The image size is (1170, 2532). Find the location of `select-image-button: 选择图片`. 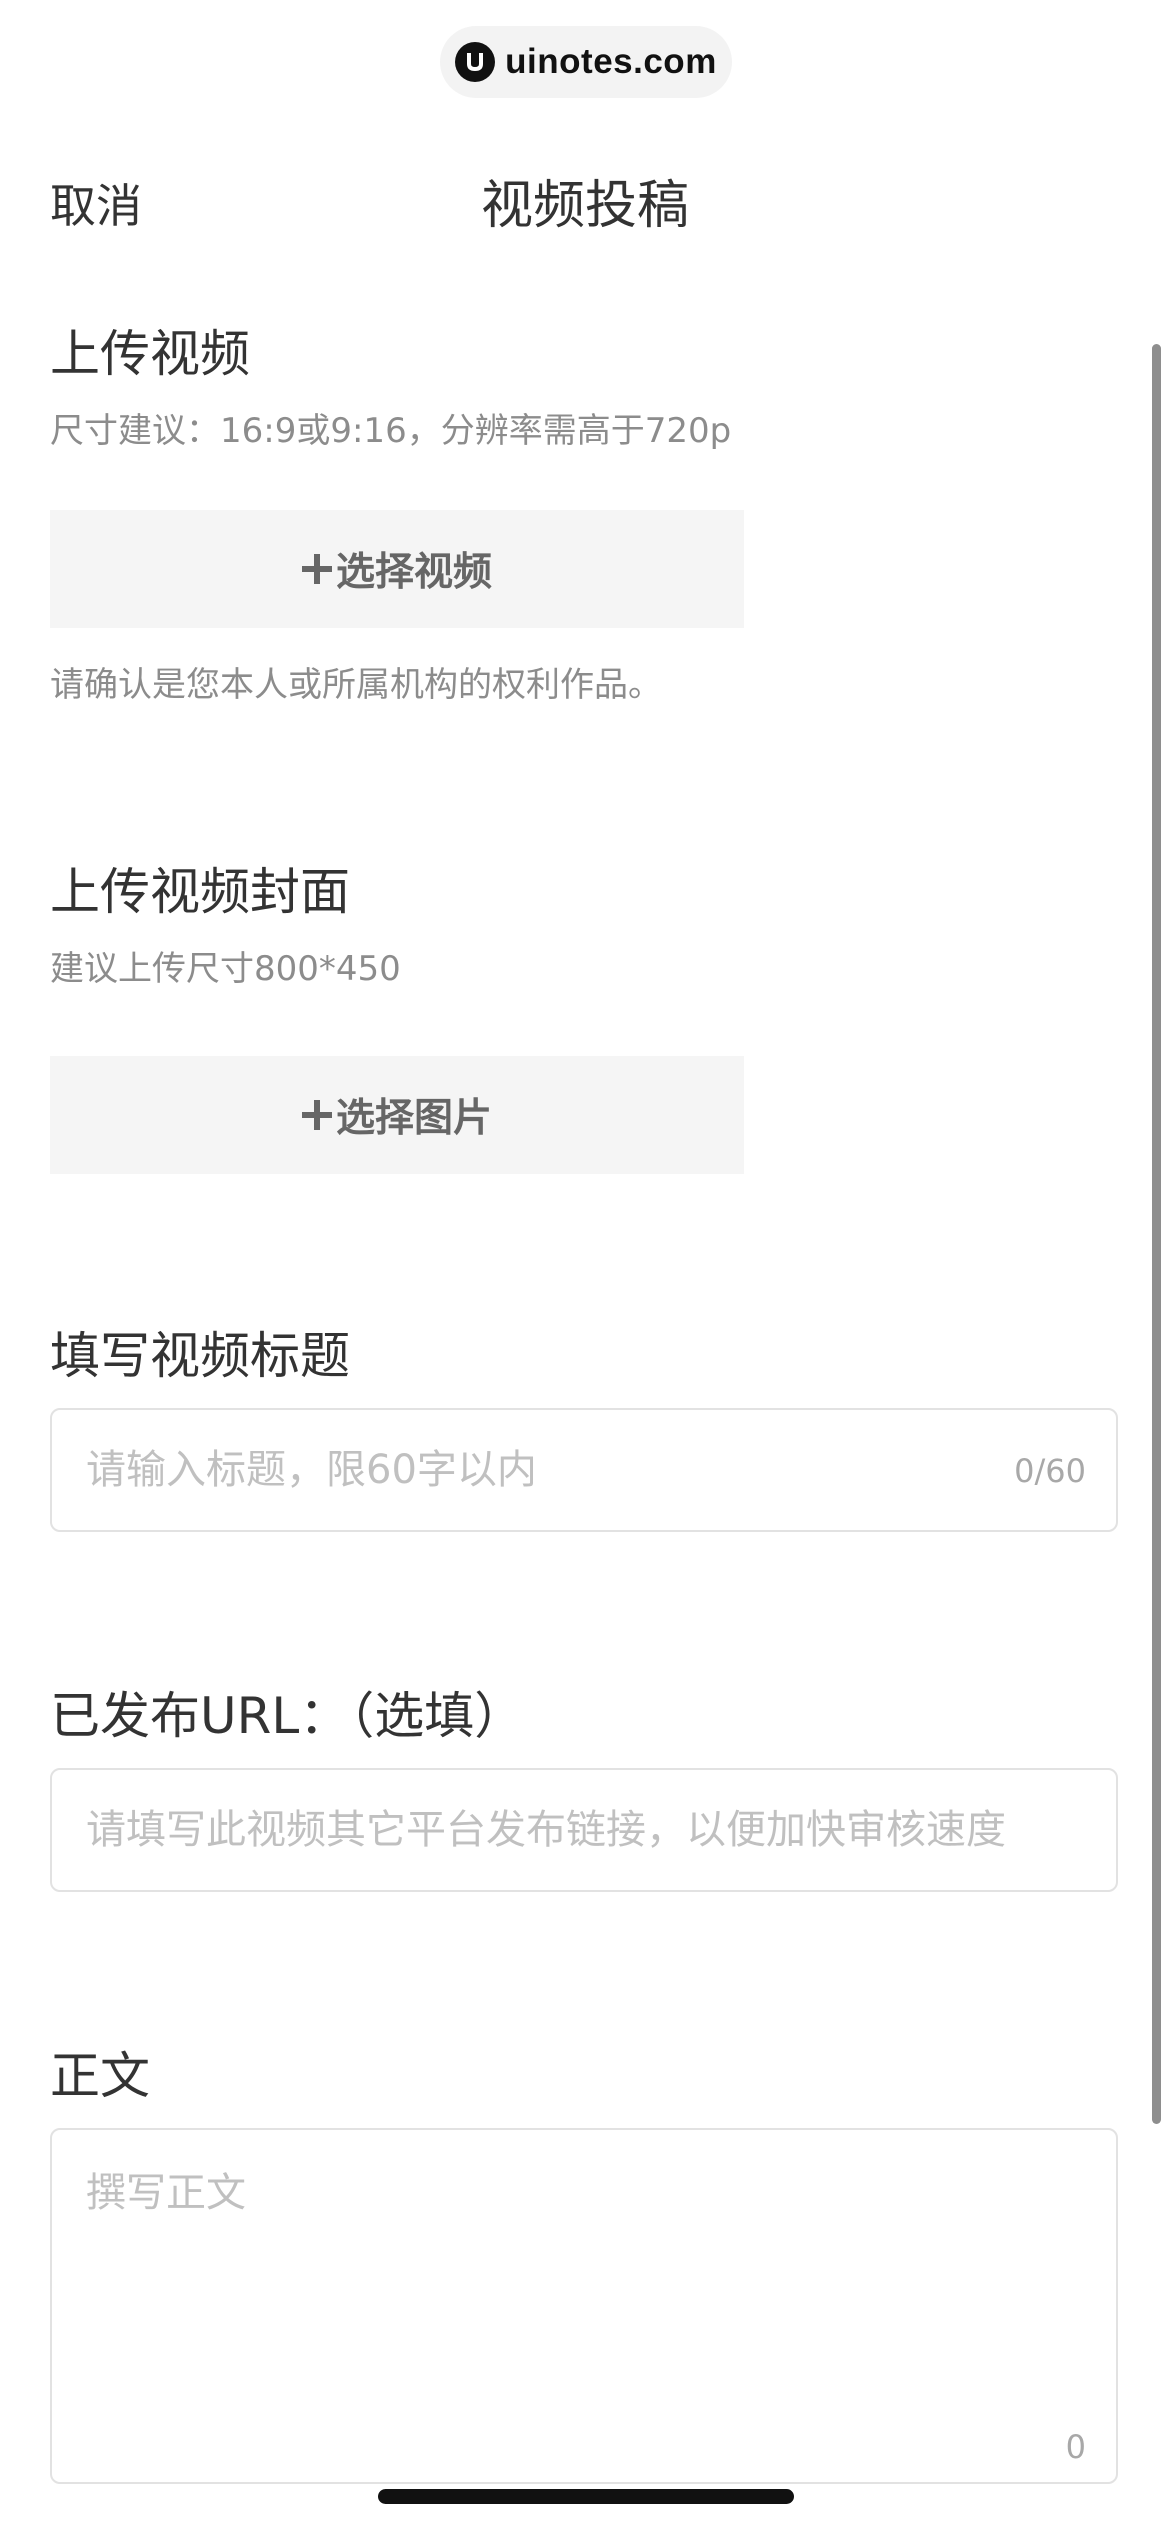

select-image-button: 选择图片 is located at coordinates (397, 1115).